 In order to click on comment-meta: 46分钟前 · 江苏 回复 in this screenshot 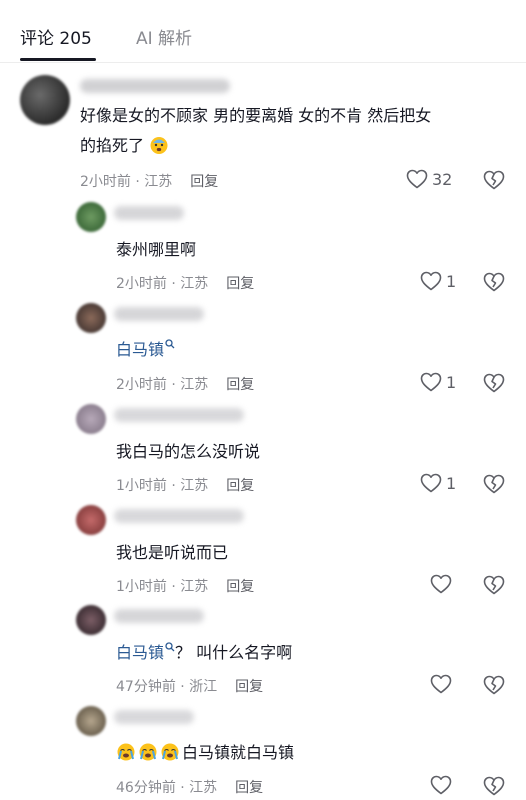, I will do `click(189, 787)`.